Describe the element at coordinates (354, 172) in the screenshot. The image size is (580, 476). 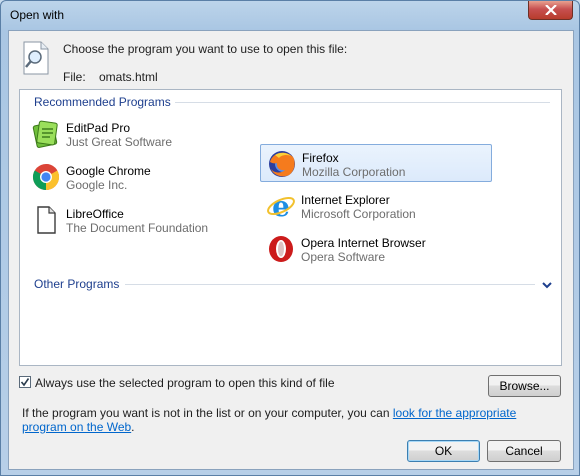
I see `program-vendor: Mozilla Corporation` at that location.